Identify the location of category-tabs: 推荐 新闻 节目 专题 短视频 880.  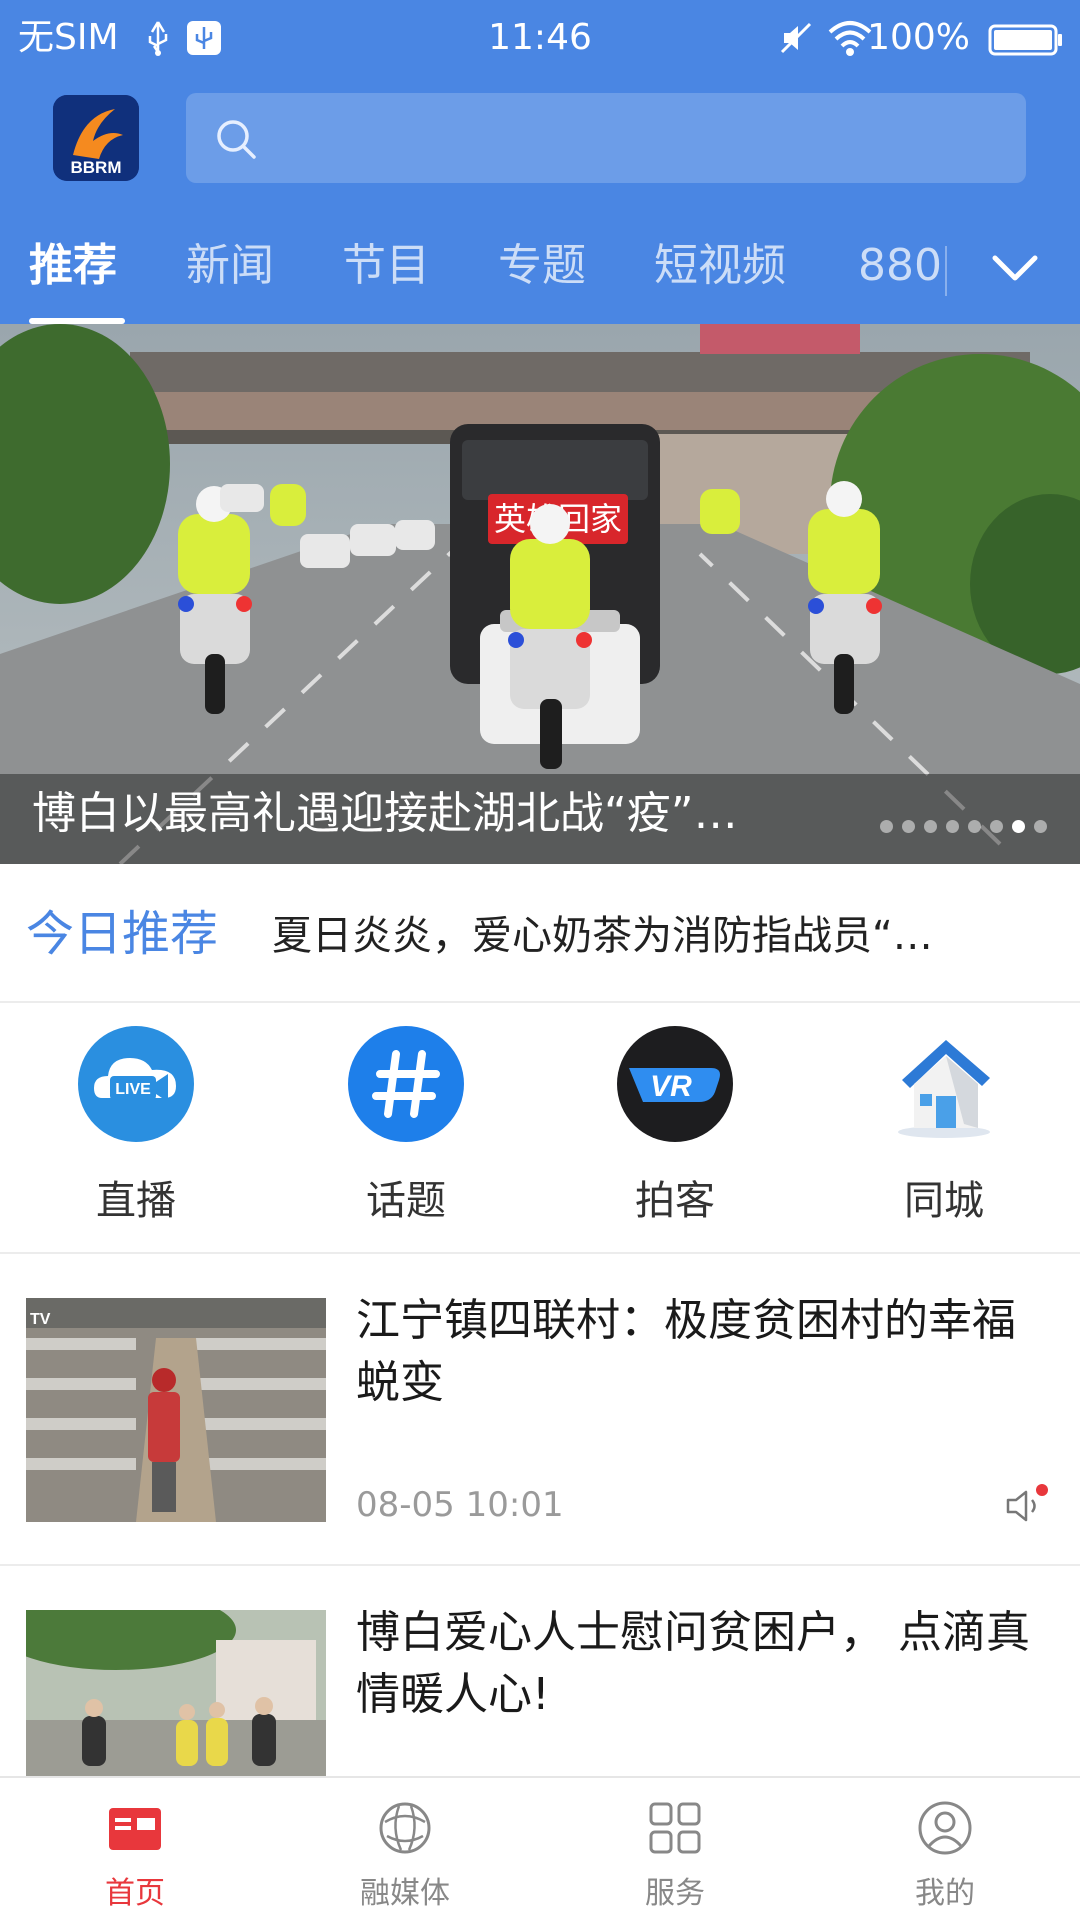
(472, 275).